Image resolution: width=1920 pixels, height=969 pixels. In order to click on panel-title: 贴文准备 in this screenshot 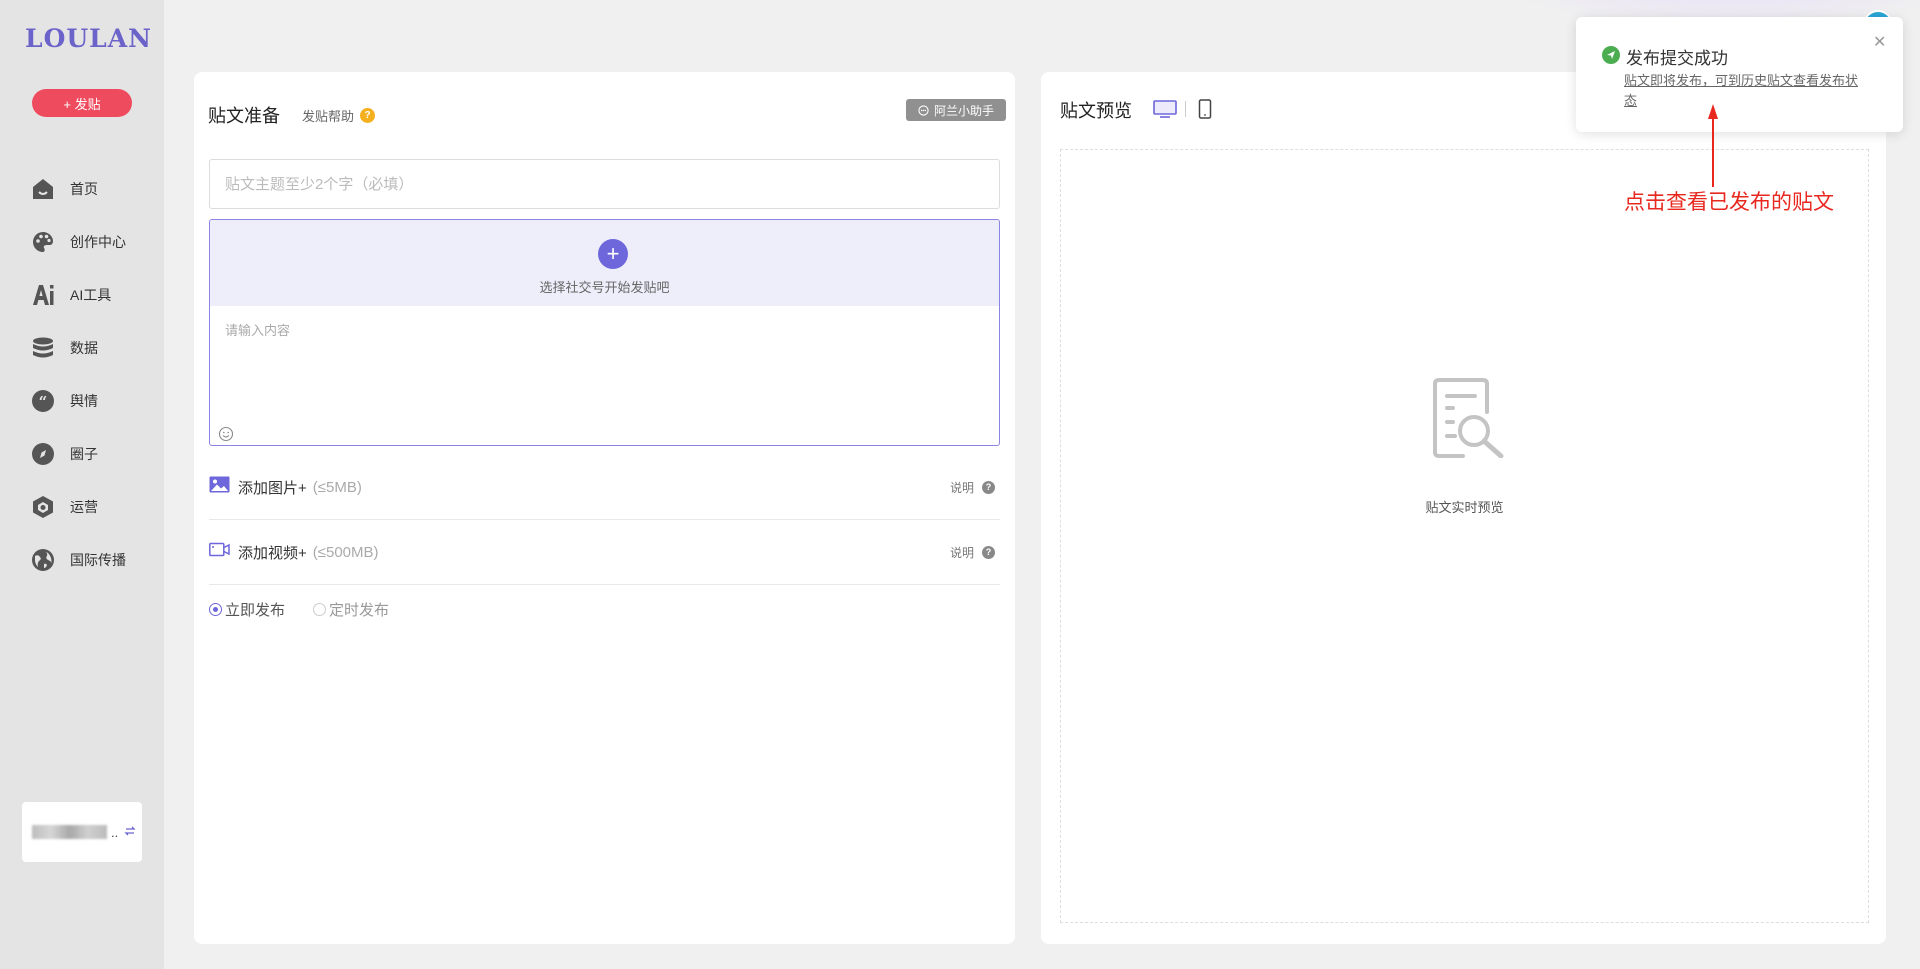, I will do `click(244, 116)`.